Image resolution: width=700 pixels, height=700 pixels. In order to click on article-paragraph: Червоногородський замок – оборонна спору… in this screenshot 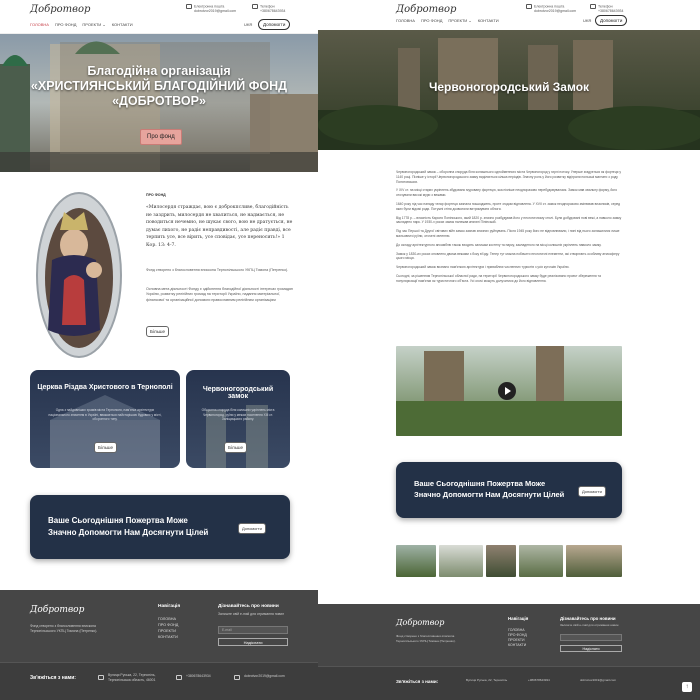, I will do `click(508, 177)`.